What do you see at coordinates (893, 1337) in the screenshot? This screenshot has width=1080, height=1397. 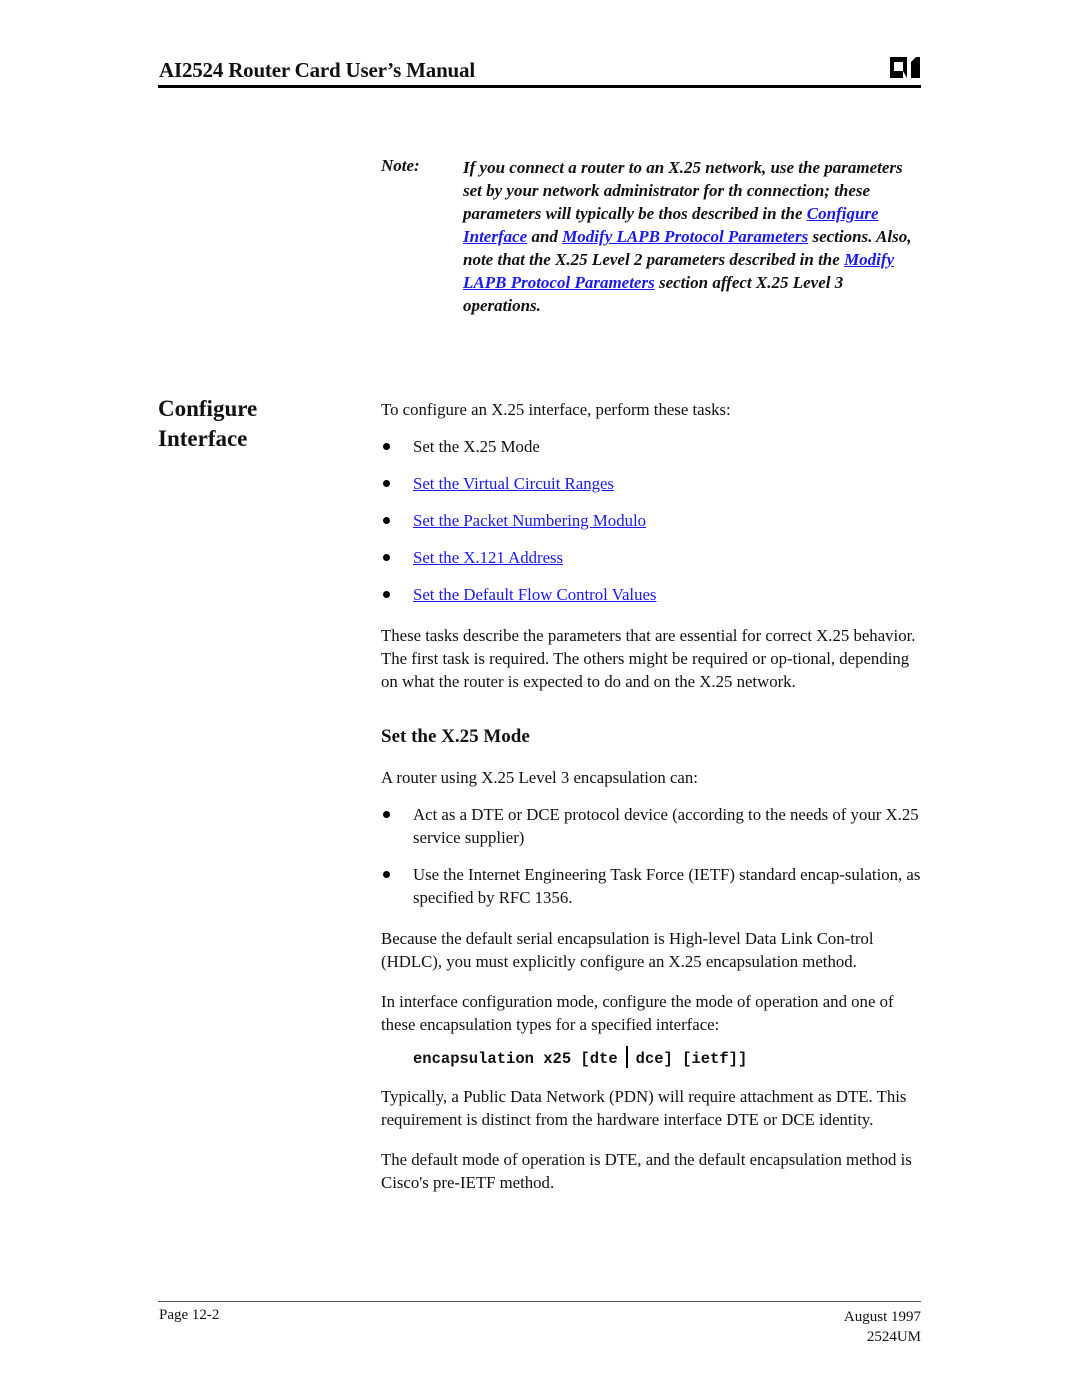 I see `footer-doc-id: 2524UM` at bounding box center [893, 1337].